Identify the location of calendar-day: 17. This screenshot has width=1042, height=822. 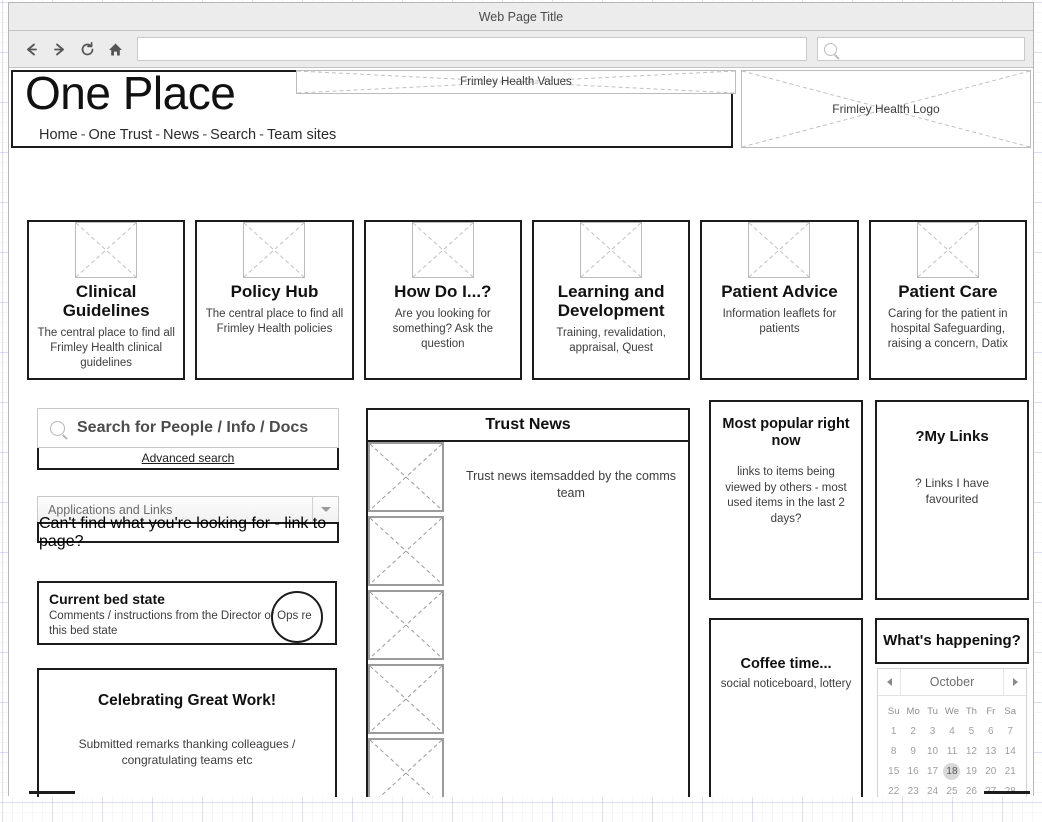
(932, 771).